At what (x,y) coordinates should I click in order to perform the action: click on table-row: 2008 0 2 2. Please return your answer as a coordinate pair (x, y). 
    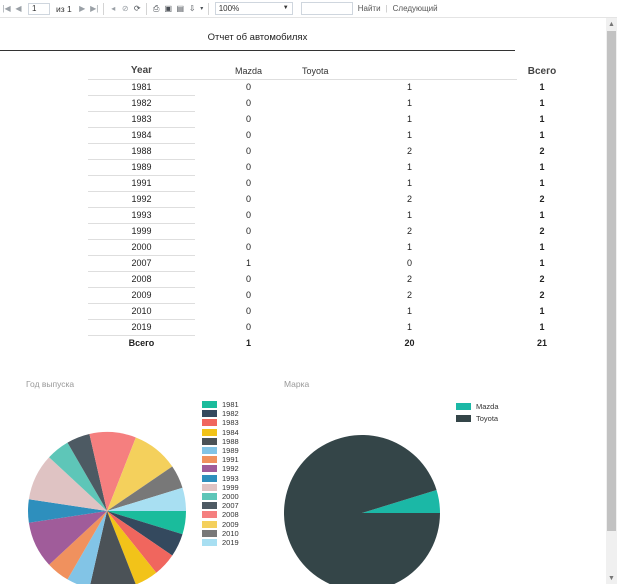
    Looking at the image, I should click on (327, 279).